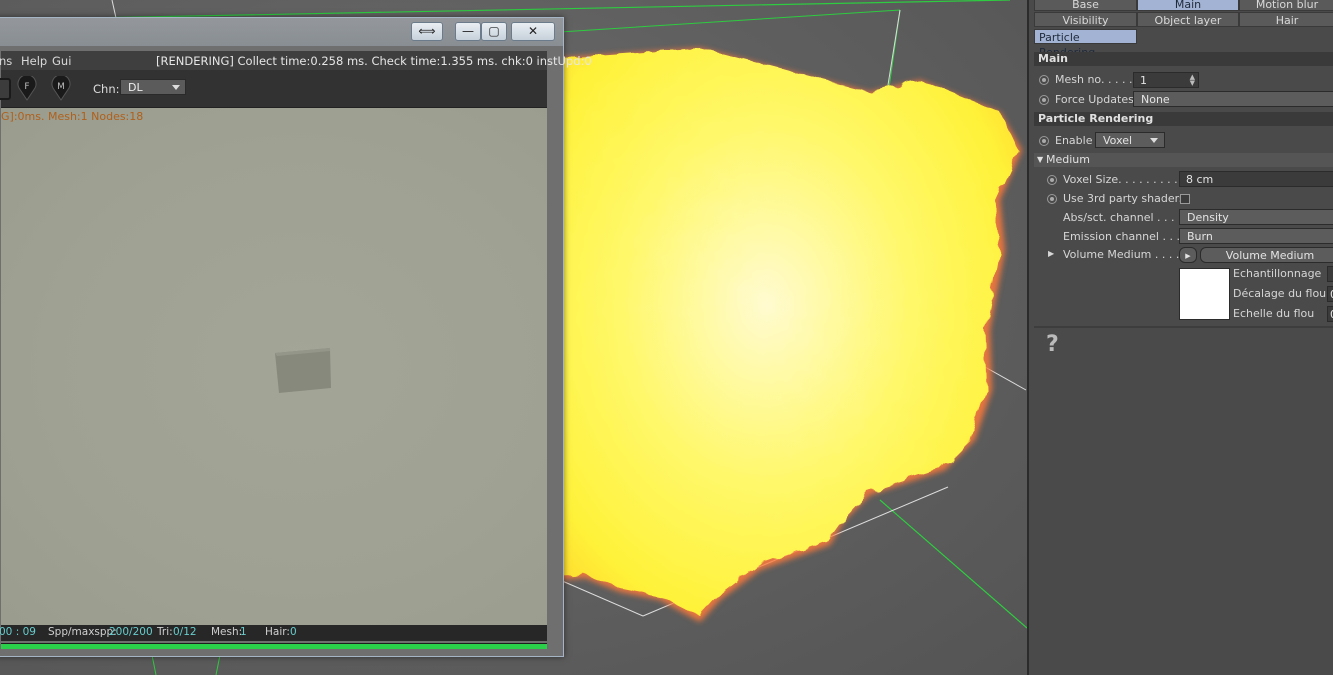 The height and width of the screenshot is (675, 1333). I want to click on menu-item-help: Help, so click(34, 61).